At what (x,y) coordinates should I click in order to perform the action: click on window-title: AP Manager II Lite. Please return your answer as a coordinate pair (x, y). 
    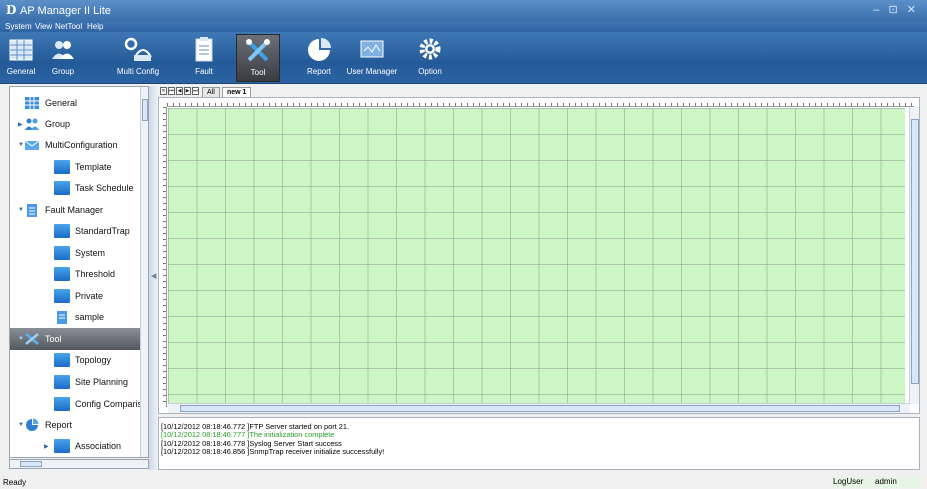
    Looking at the image, I should click on (65, 11).